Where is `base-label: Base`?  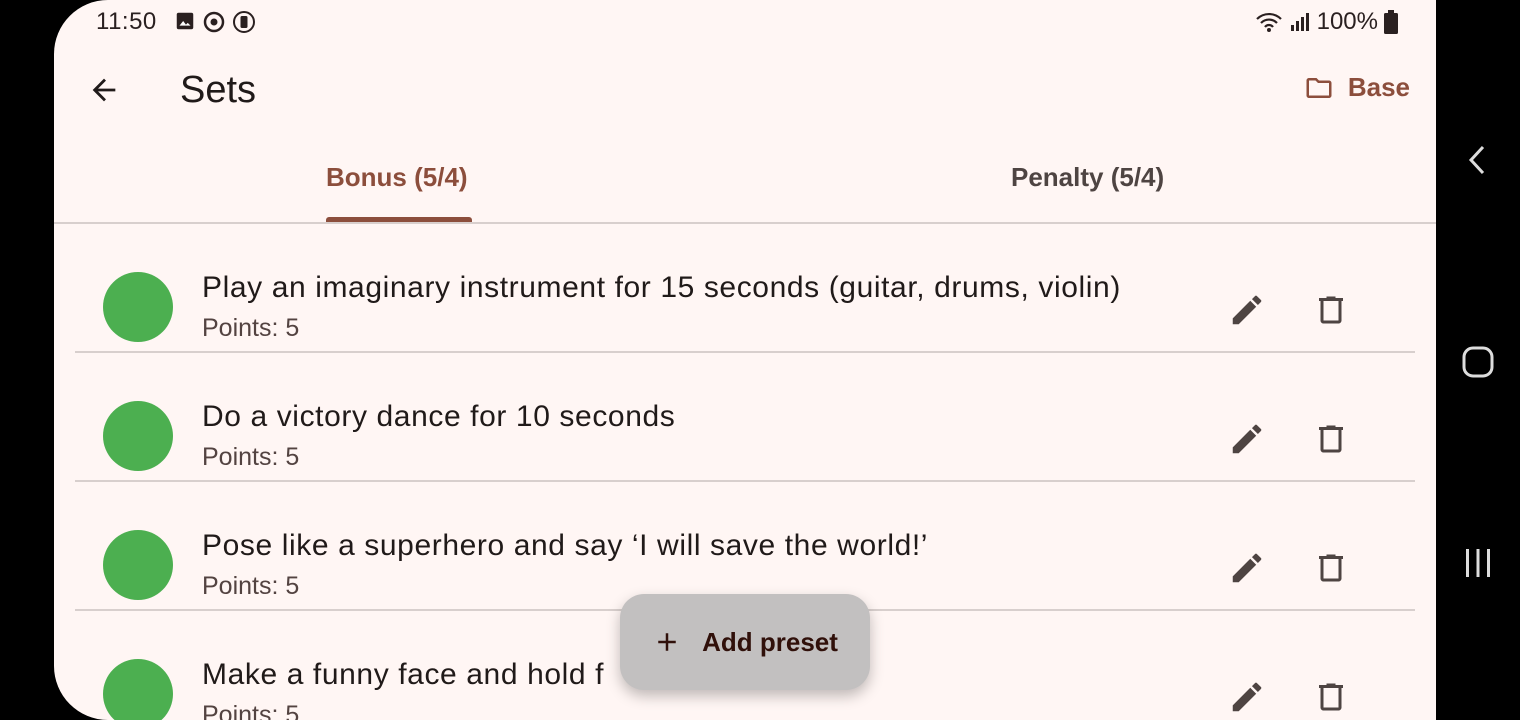
base-label: Base is located at coordinates (1378, 87).